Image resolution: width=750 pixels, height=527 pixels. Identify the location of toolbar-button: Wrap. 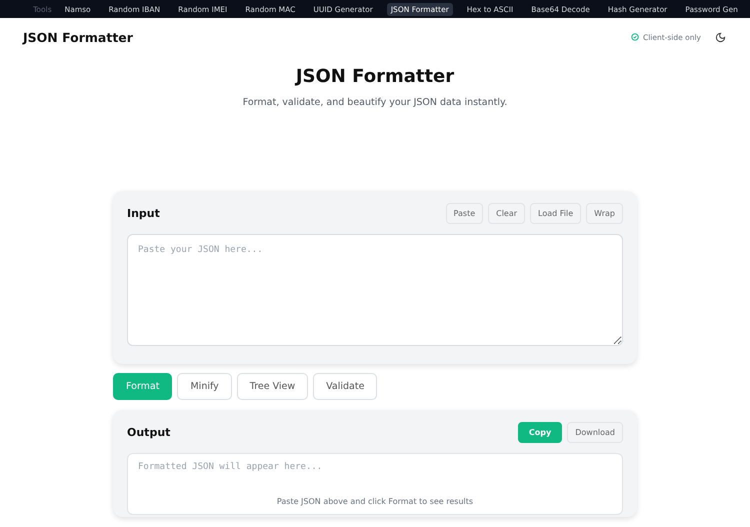
(604, 213).